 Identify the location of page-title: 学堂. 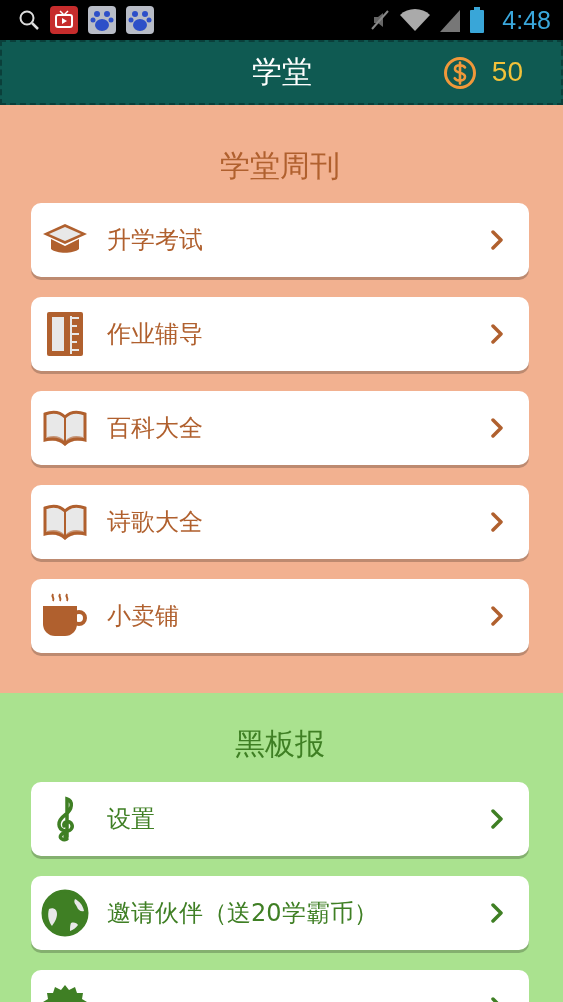
(281, 72).